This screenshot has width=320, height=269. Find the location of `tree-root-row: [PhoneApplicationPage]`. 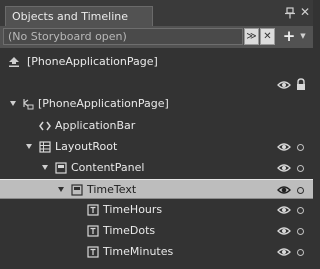

tree-root-row: [PhoneApplicationPage] is located at coordinates (156, 104).